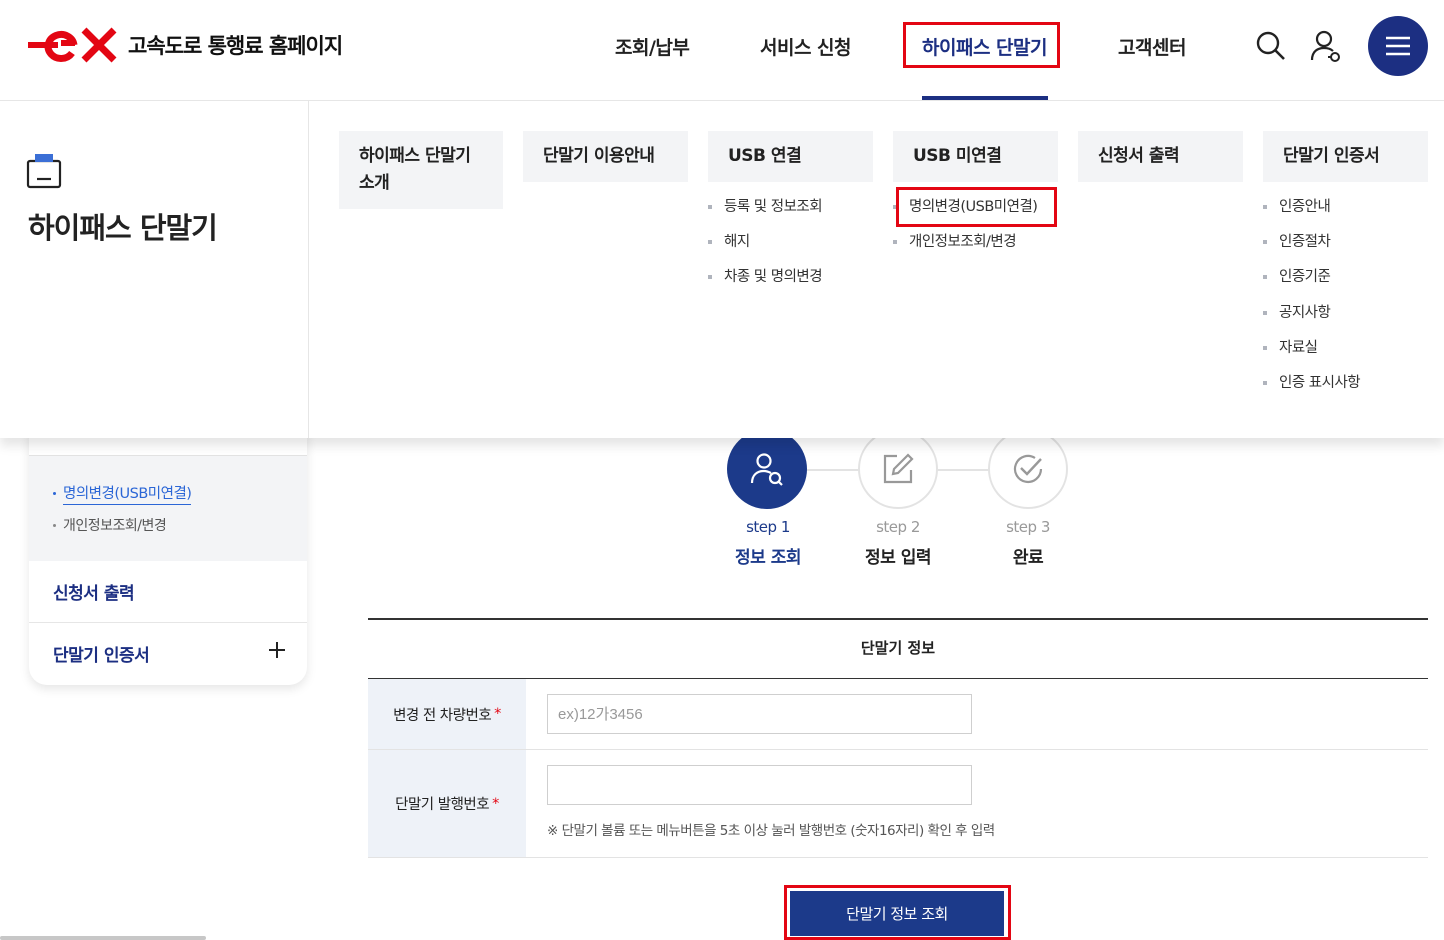 The width and height of the screenshot is (1444, 940). Describe the element at coordinates (1345, 385) in the screenshot. I see `mega-link-cert-marking: 인증 표시사항` at that location.